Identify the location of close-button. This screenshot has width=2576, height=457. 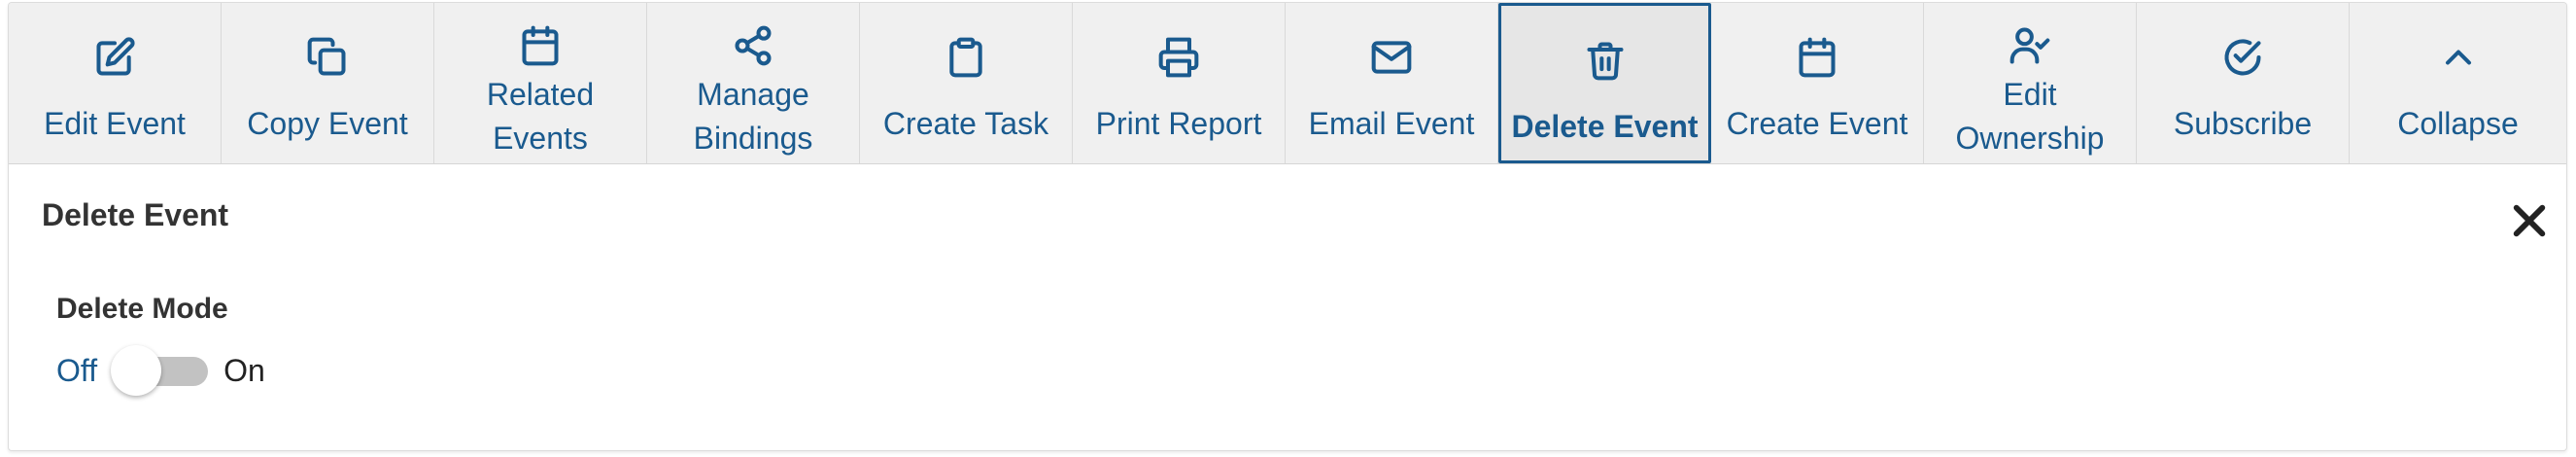
(2529, 220).